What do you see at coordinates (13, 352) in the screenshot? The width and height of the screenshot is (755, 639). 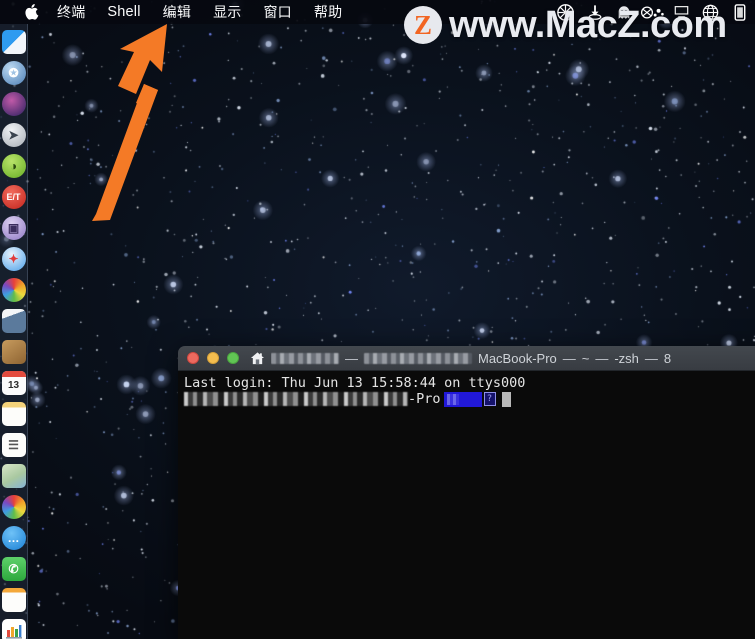 I see `dock-item-brown-package` at bounding box center [13, 352].